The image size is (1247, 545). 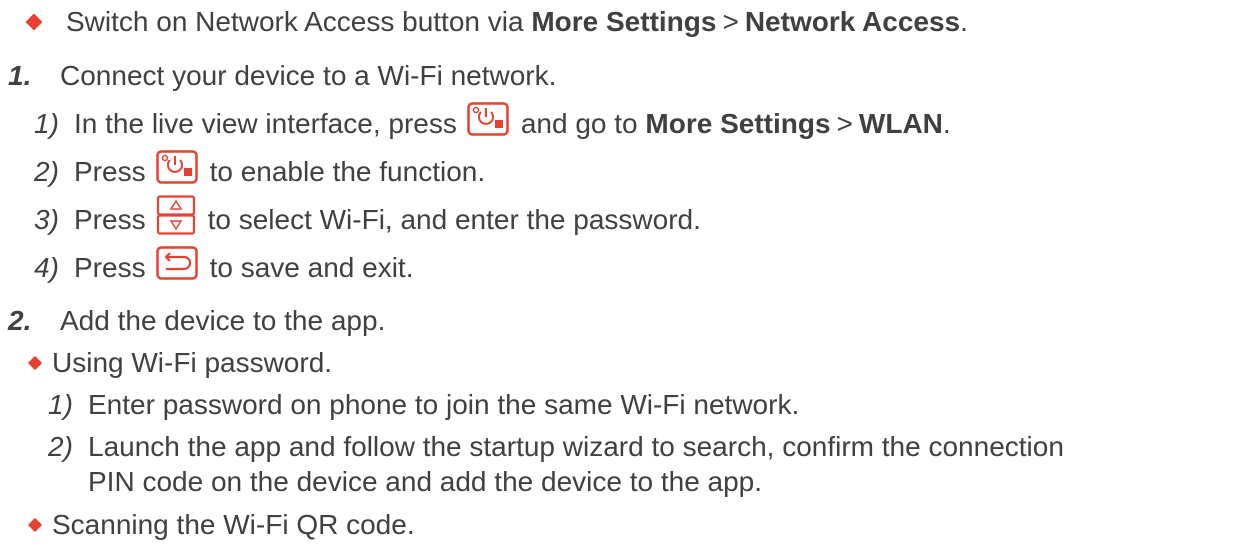 What do you see at coordinates (900, 123) in the screenshot?
I see `substep1-bold-wlan: WLAN` at bounding box center [900, 123].